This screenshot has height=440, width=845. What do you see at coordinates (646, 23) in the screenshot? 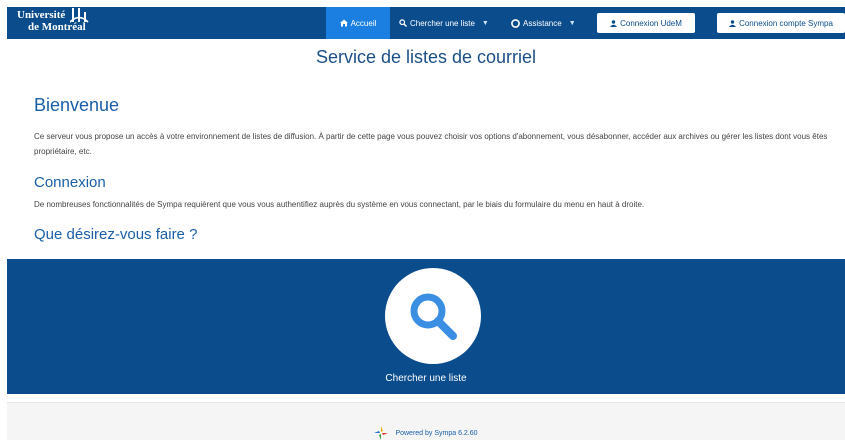
I see `login-udem-button: Connexion UdeM` at bounding box center [646, 23].